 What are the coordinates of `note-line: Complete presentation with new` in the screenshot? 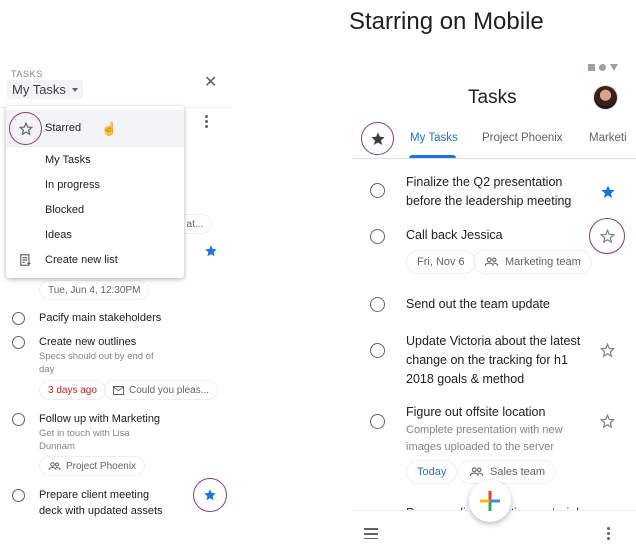 It's located at (484, 430).